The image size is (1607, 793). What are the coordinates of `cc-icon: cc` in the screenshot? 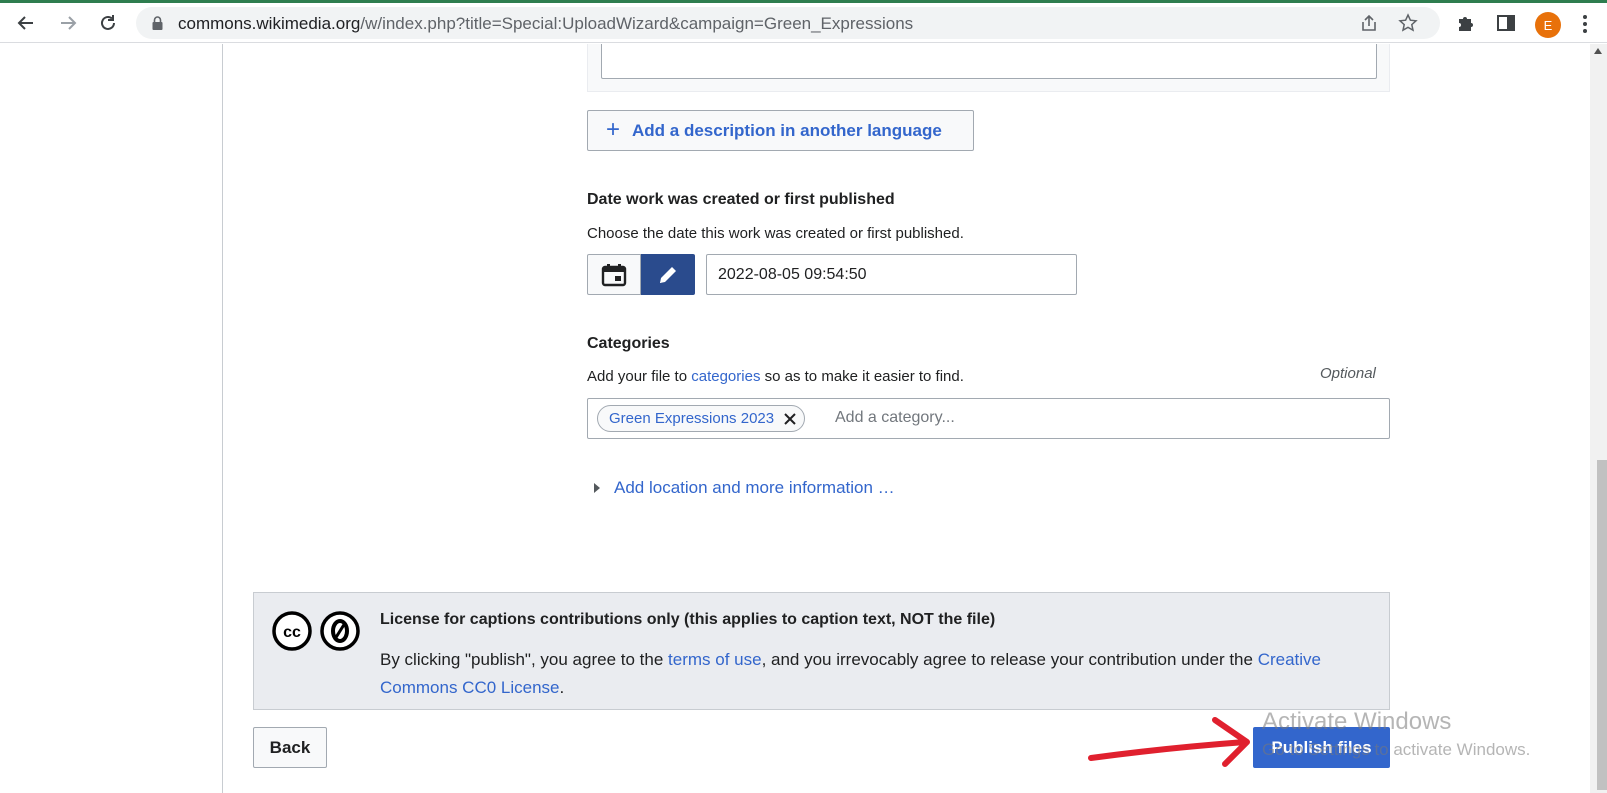 It's located at (292, 631).